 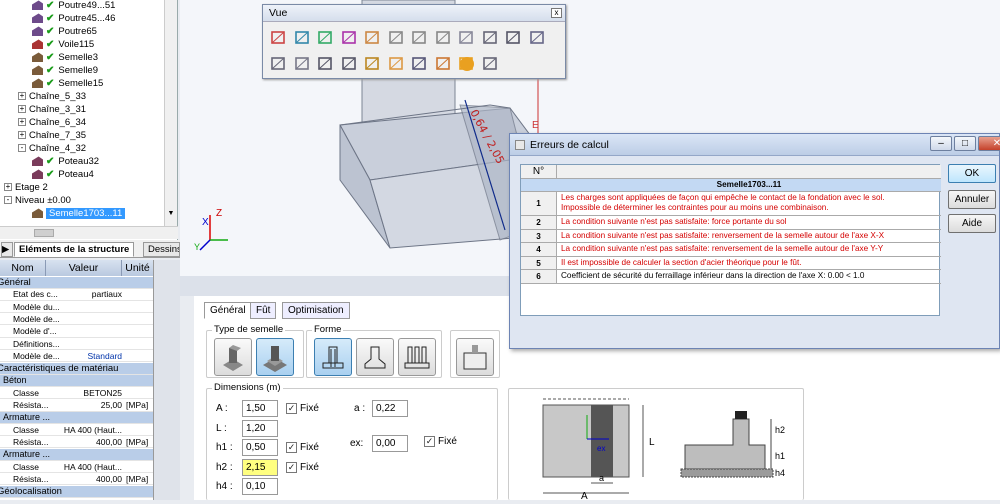 I want to click on axis-2-icon, so click(x=420, y=38).